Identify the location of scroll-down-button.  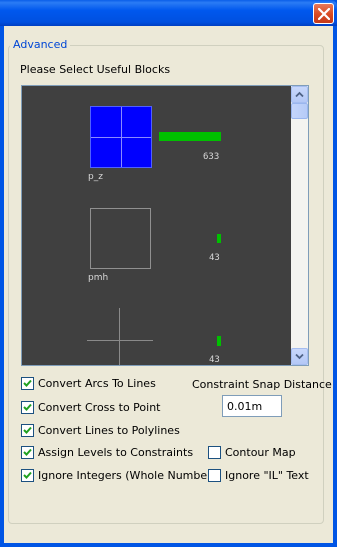
(299, 356).